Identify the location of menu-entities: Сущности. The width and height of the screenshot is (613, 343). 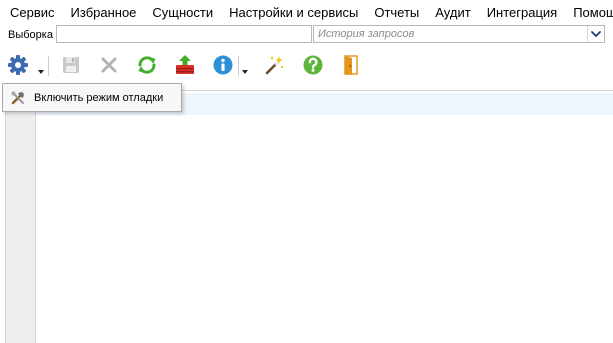
(182, 13).